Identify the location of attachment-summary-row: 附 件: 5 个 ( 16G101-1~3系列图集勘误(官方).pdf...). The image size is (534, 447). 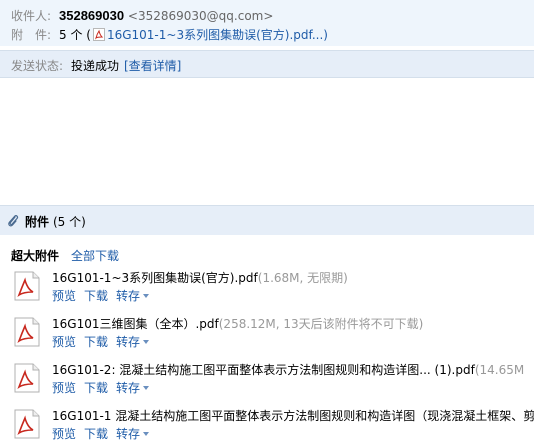
(169, 34).